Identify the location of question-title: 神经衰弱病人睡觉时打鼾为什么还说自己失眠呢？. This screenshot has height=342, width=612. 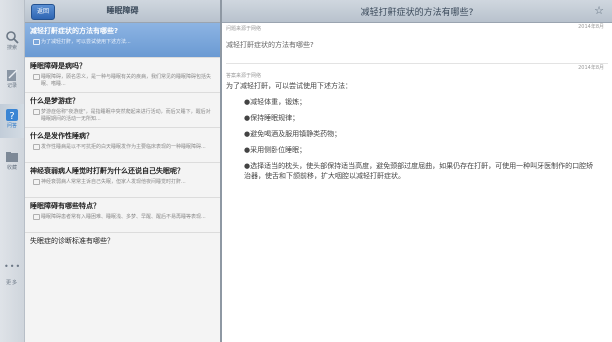
(107, 171).